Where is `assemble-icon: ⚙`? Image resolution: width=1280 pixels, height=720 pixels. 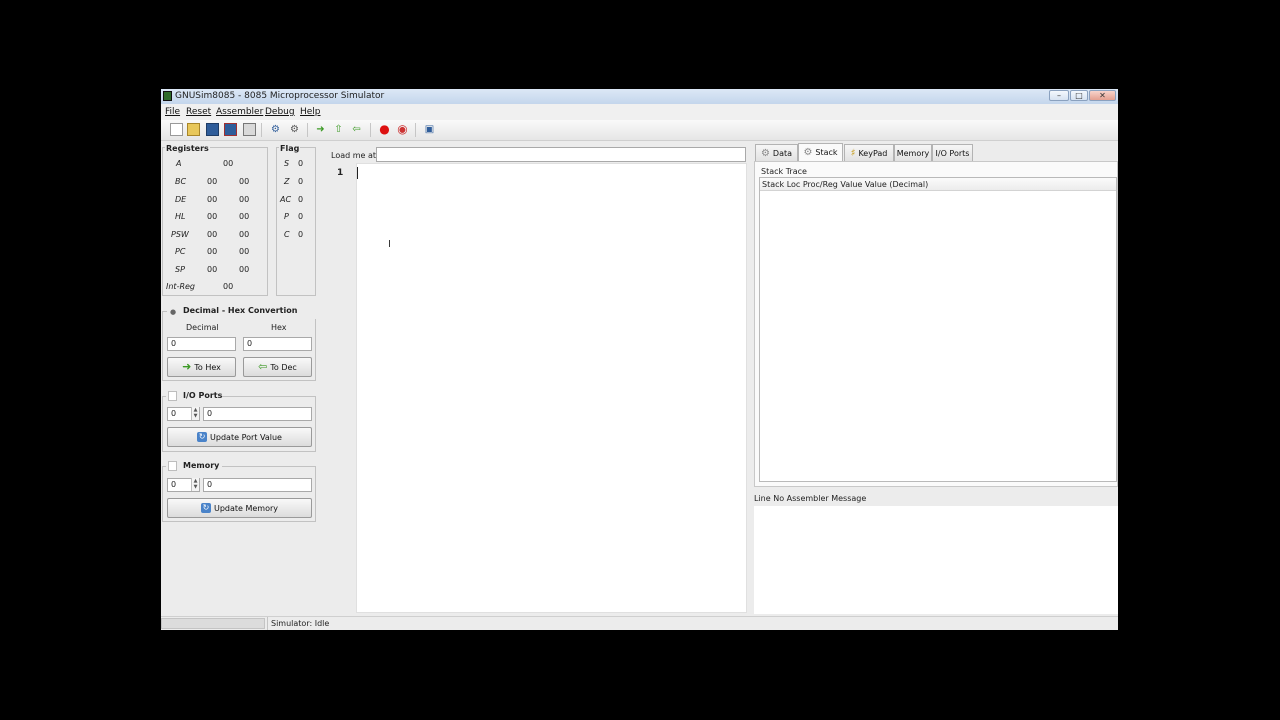
assemble-icon: ⚙ is located at coordinates (275, 129).